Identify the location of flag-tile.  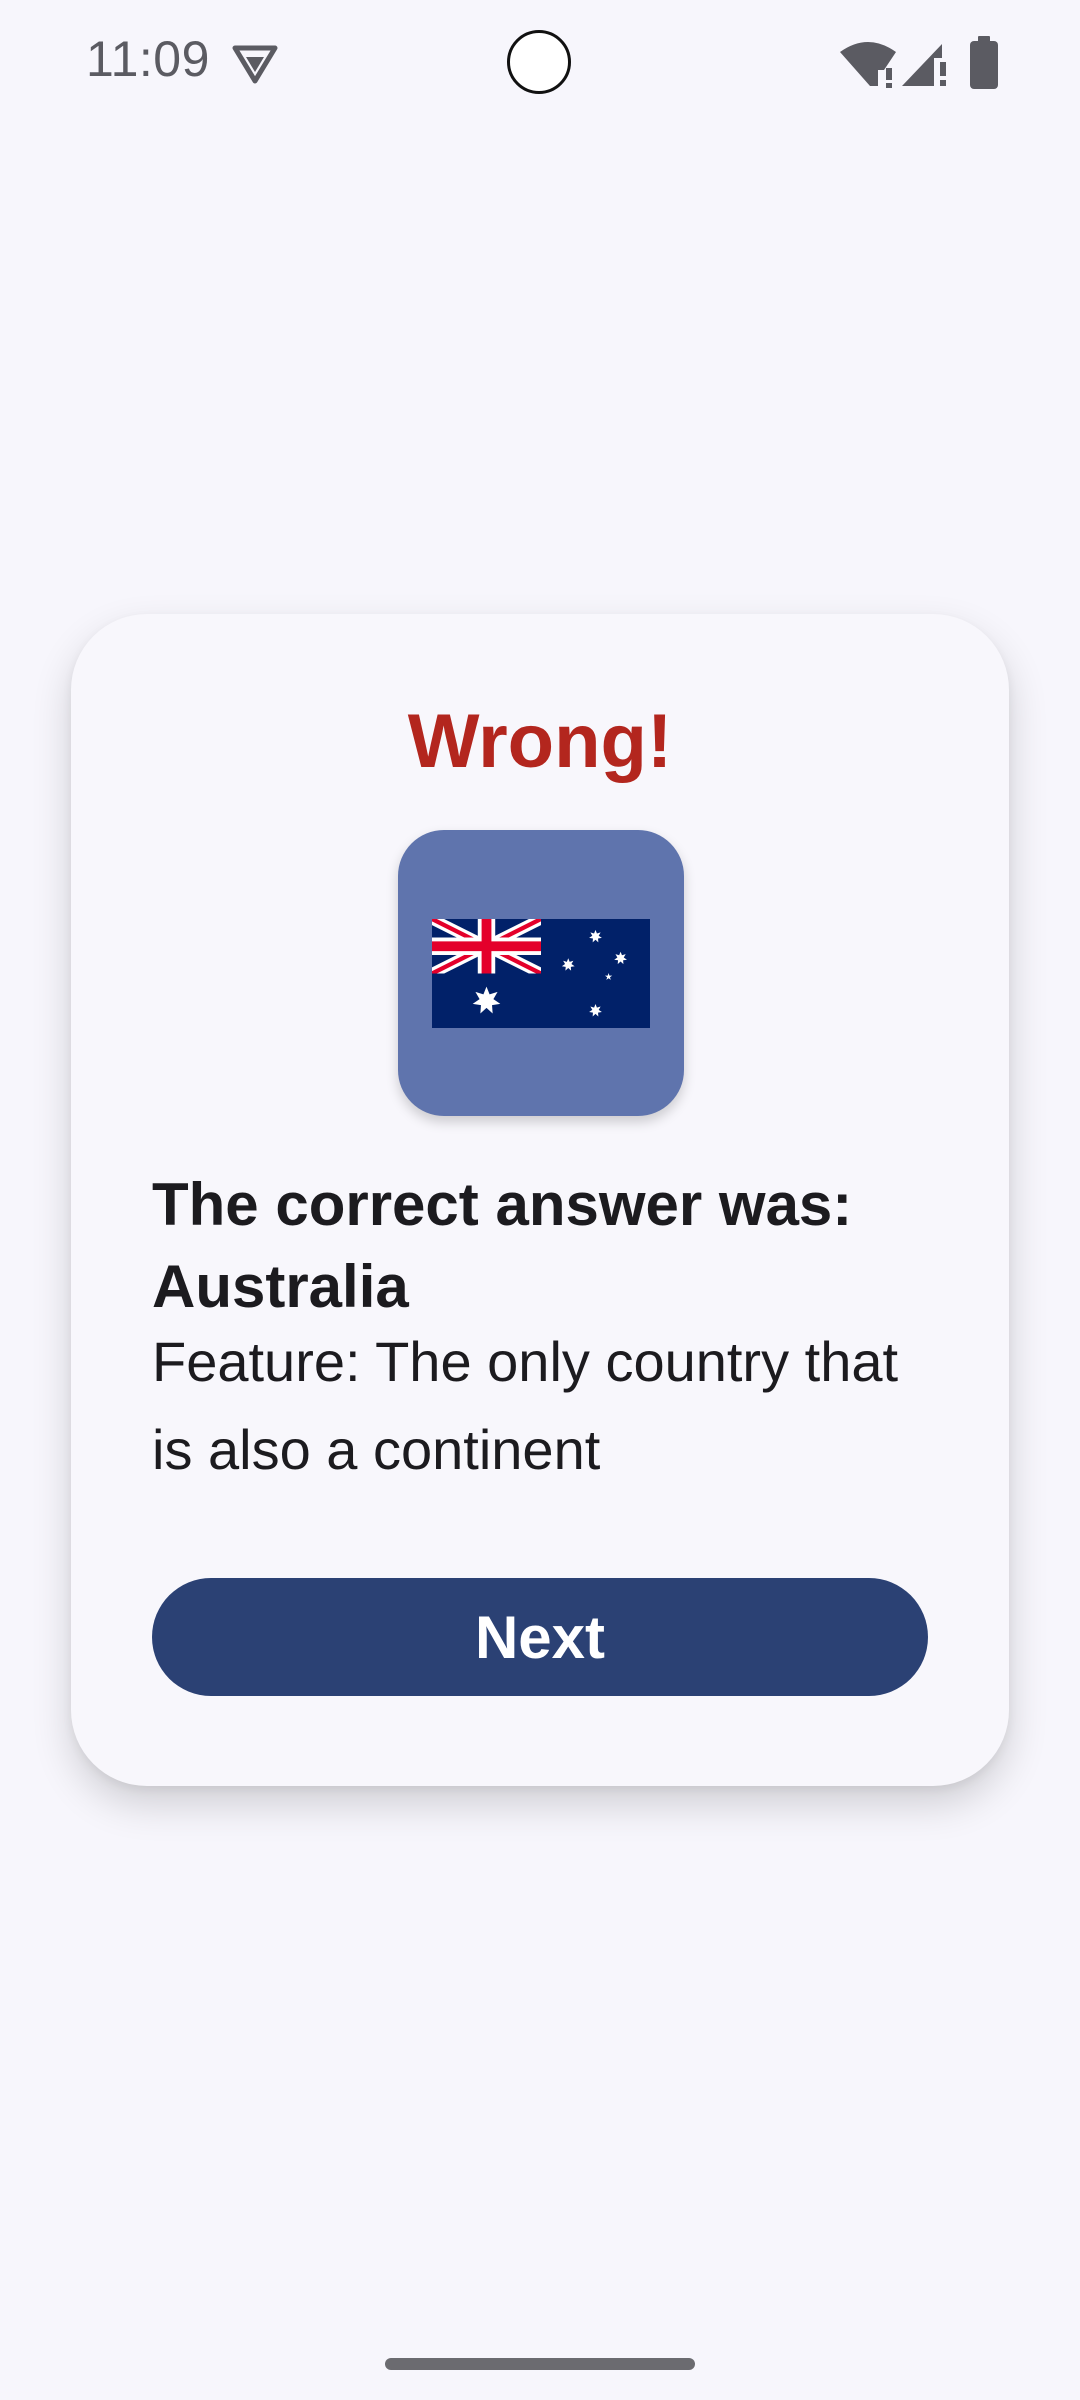
(541, 973).